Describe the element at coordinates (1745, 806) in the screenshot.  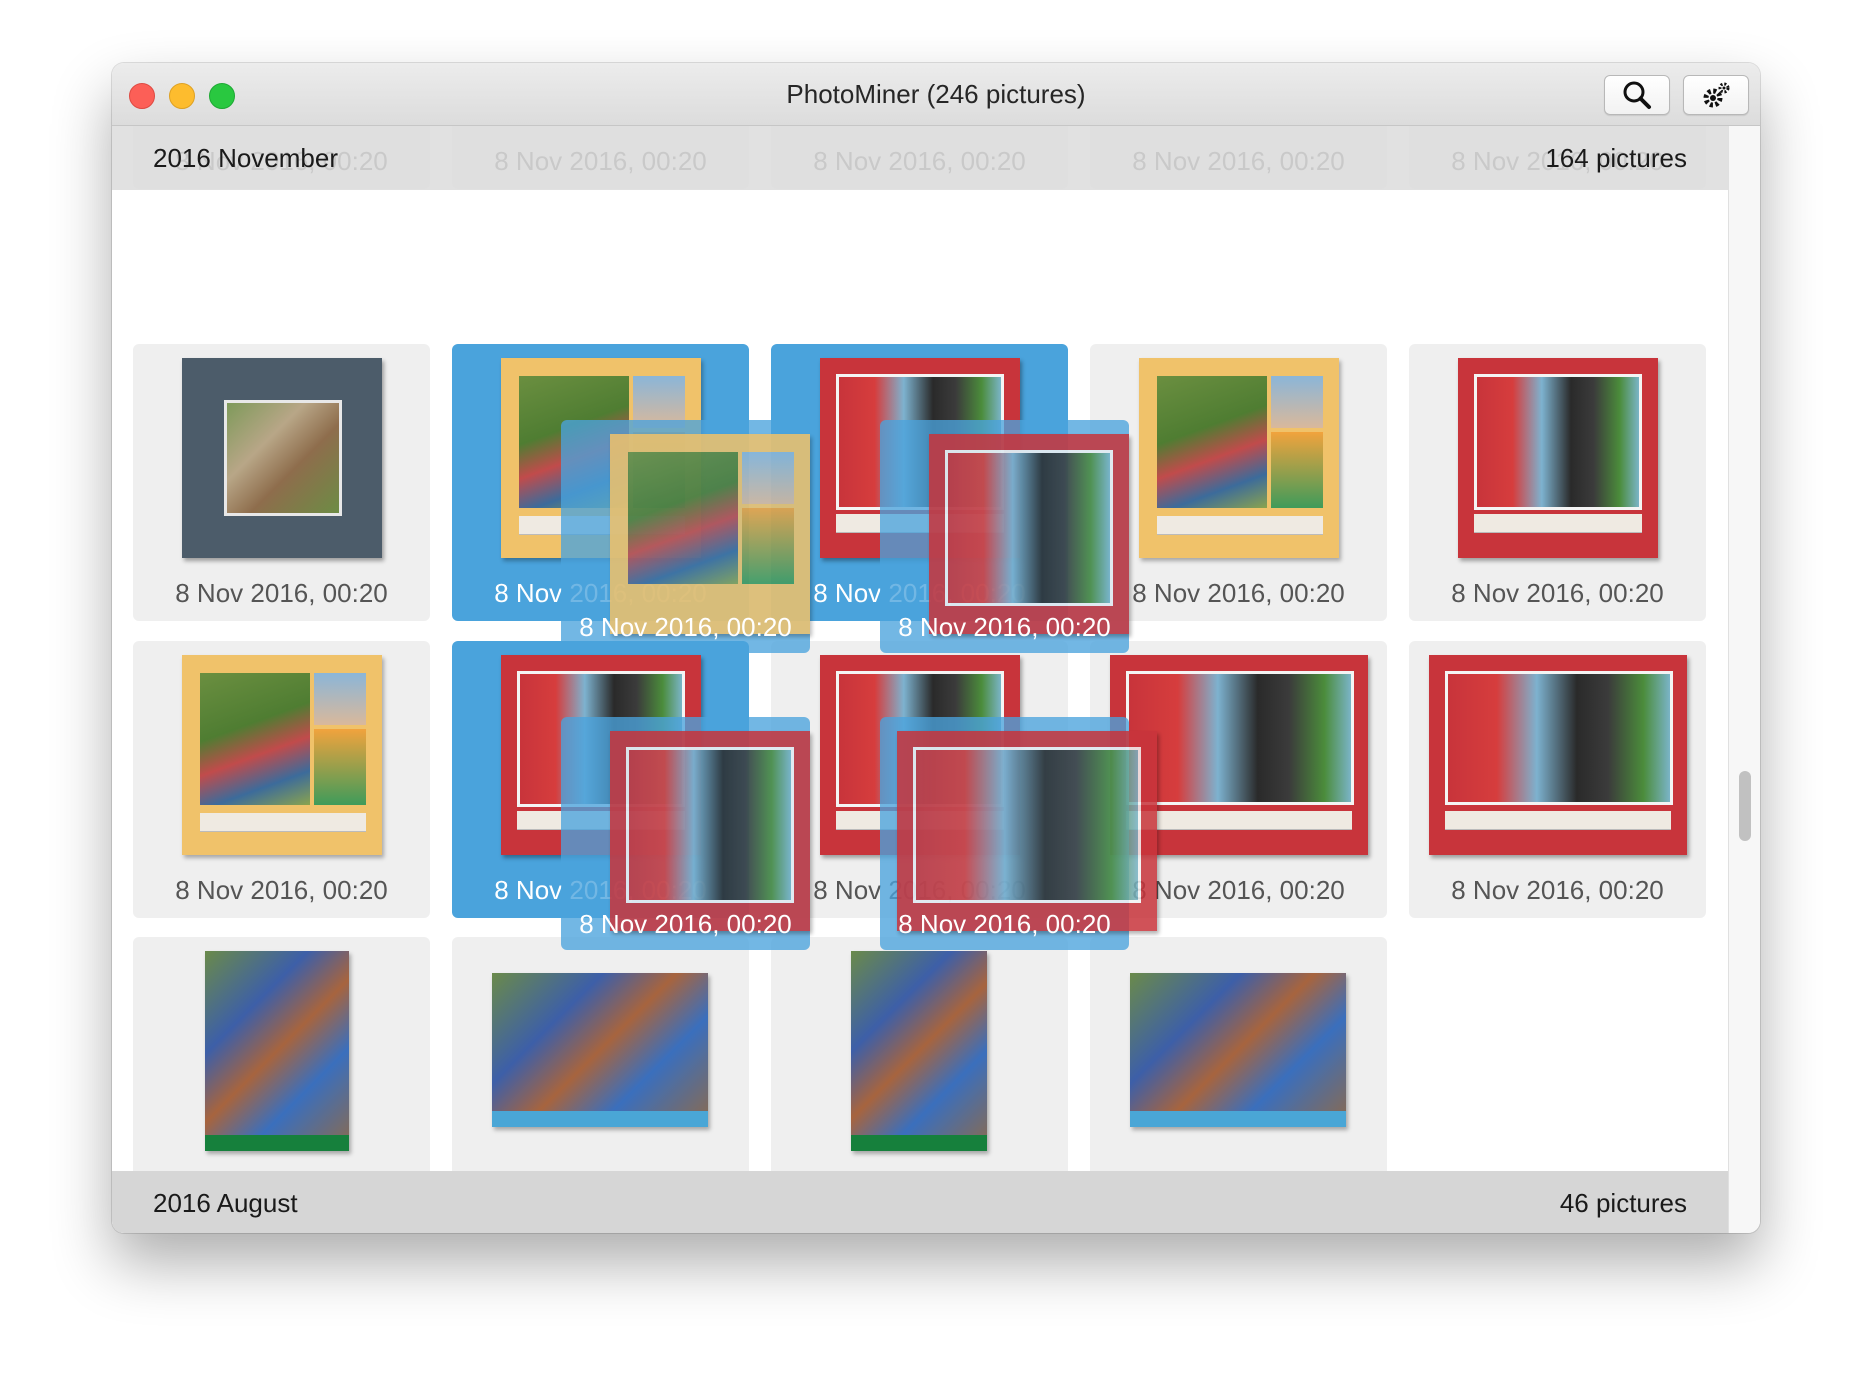
I see `scrollbar-thumb` at that location.